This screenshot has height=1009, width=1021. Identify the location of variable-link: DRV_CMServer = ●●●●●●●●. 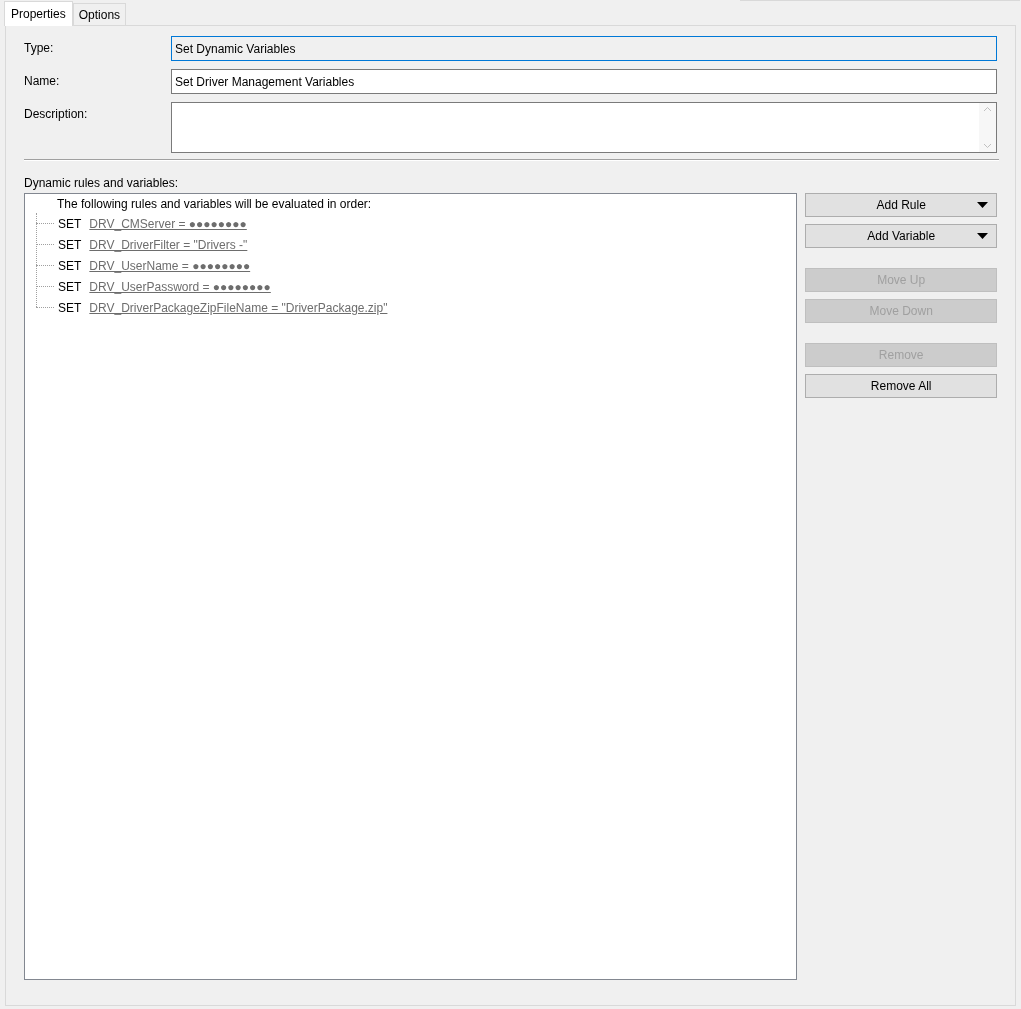
(168, 223).